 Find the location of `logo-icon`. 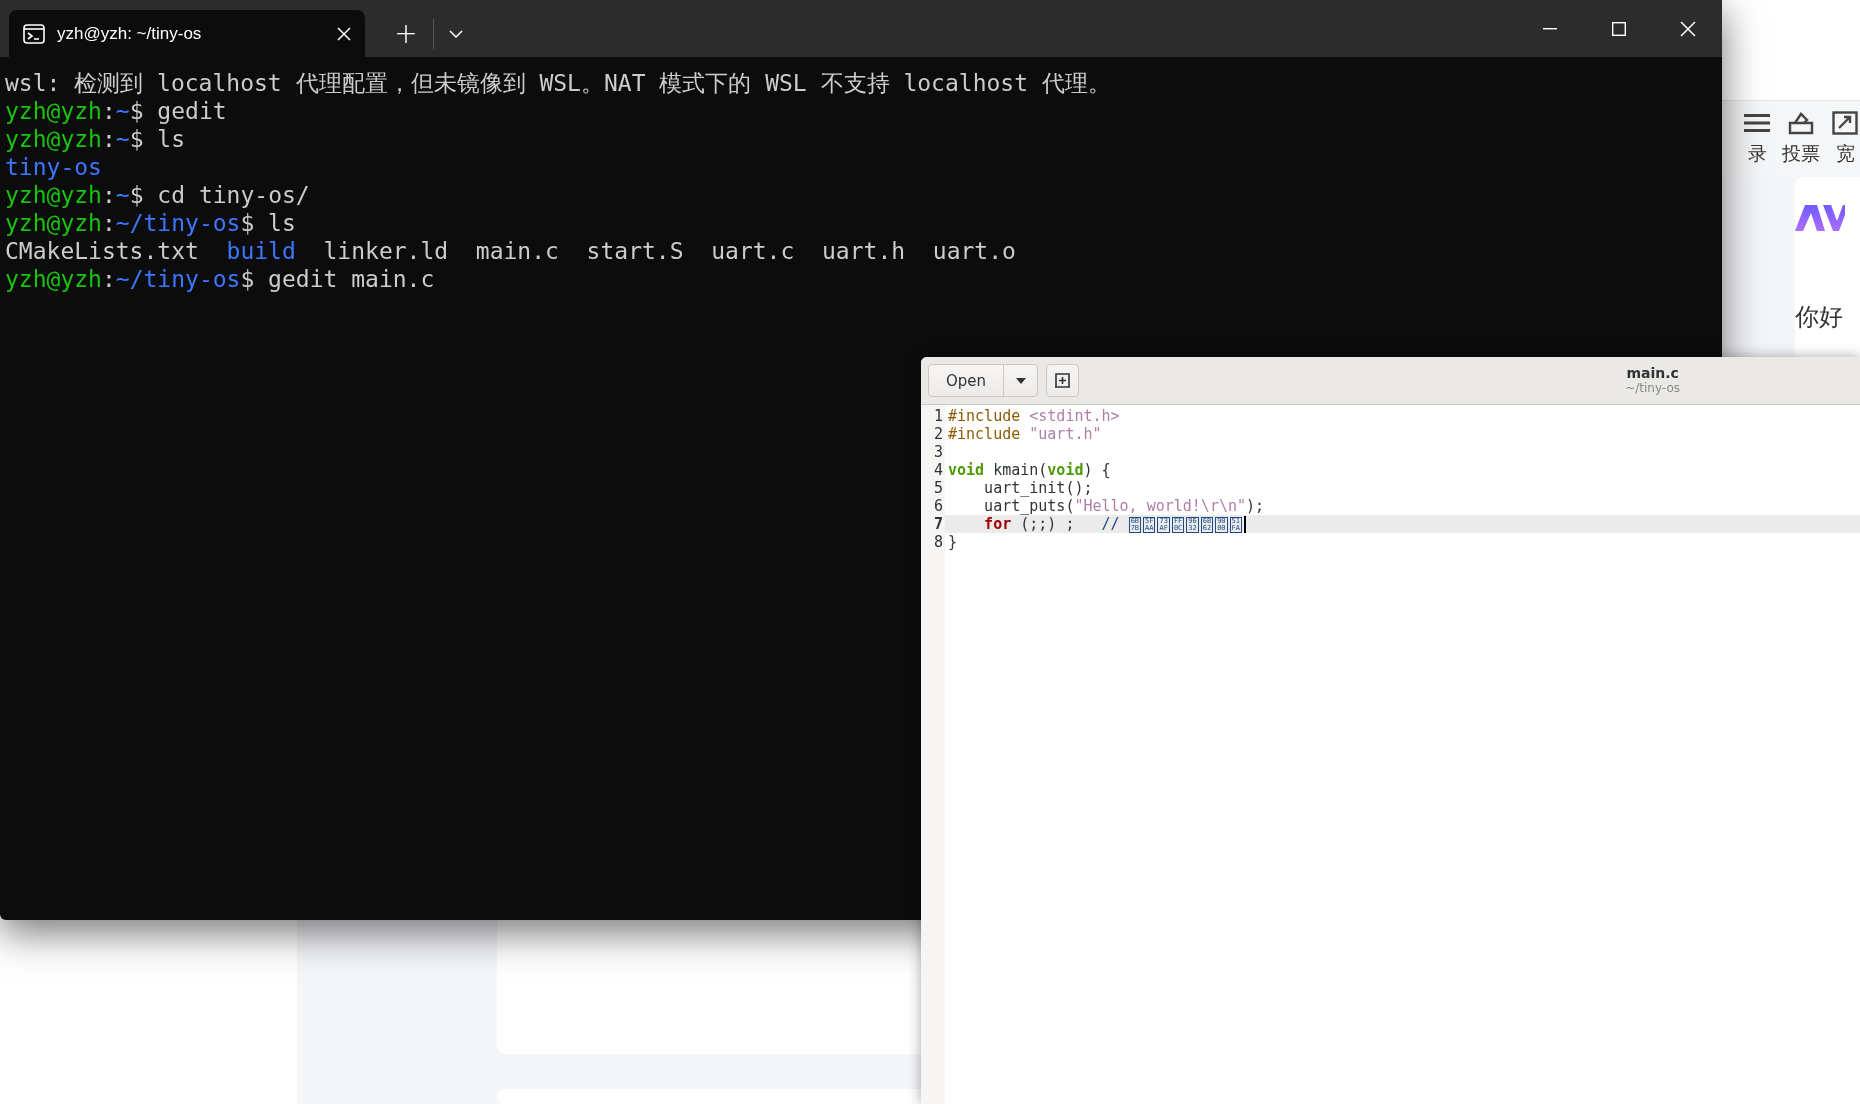

logo-icon is located at coordinates (1820, 218).